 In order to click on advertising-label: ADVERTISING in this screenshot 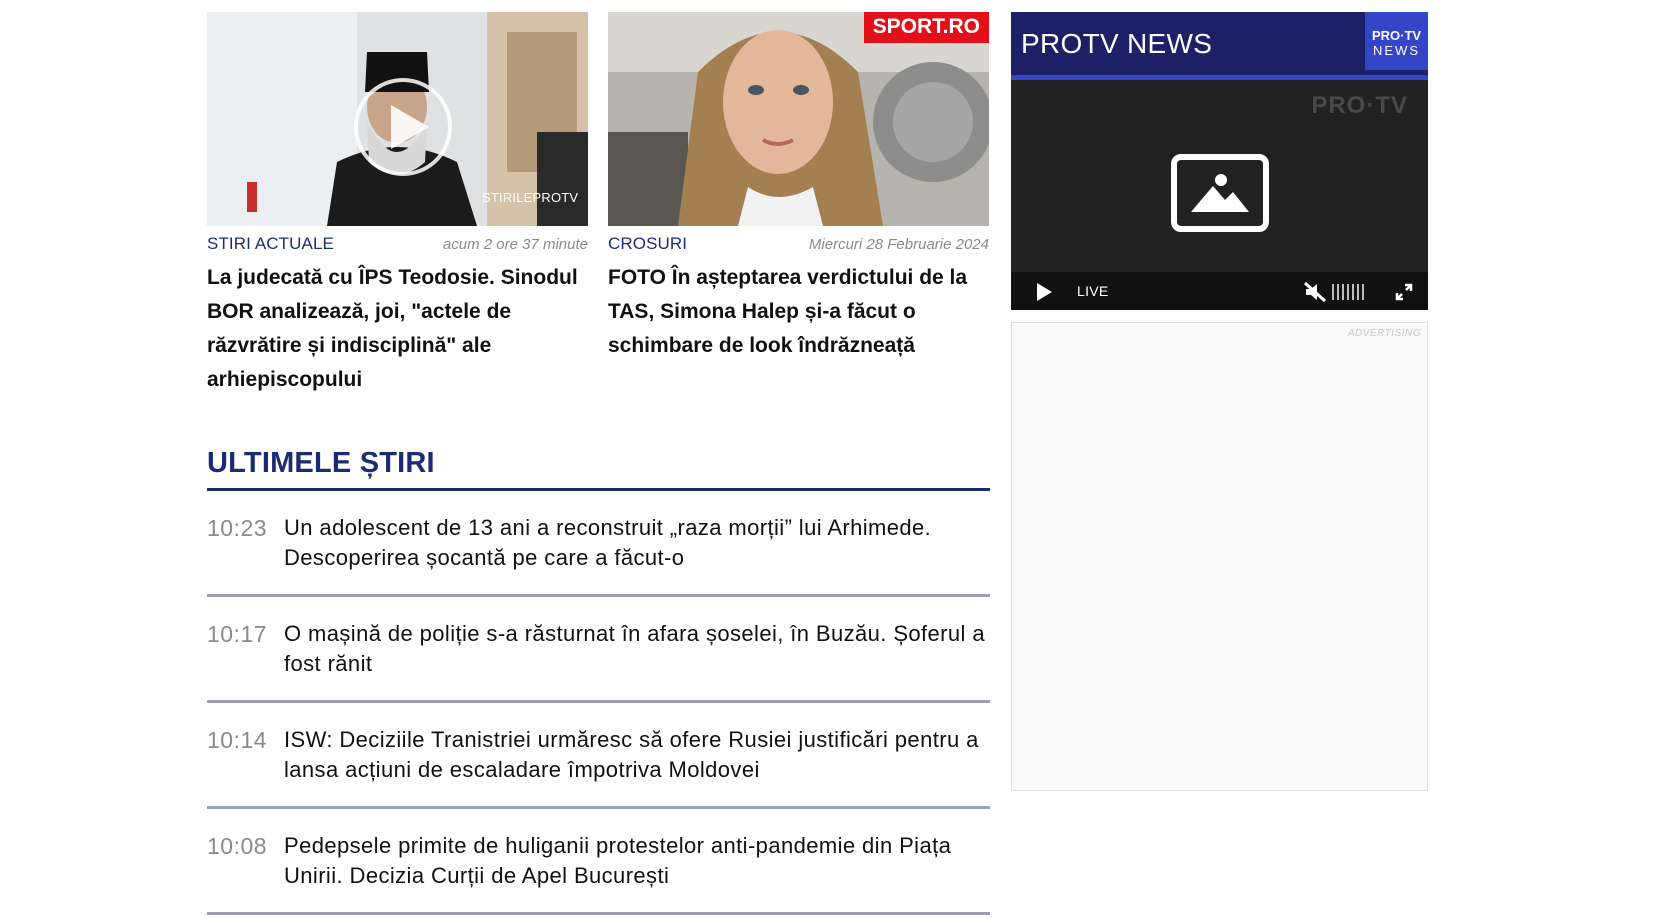, I will do `click(1384, 333)`.